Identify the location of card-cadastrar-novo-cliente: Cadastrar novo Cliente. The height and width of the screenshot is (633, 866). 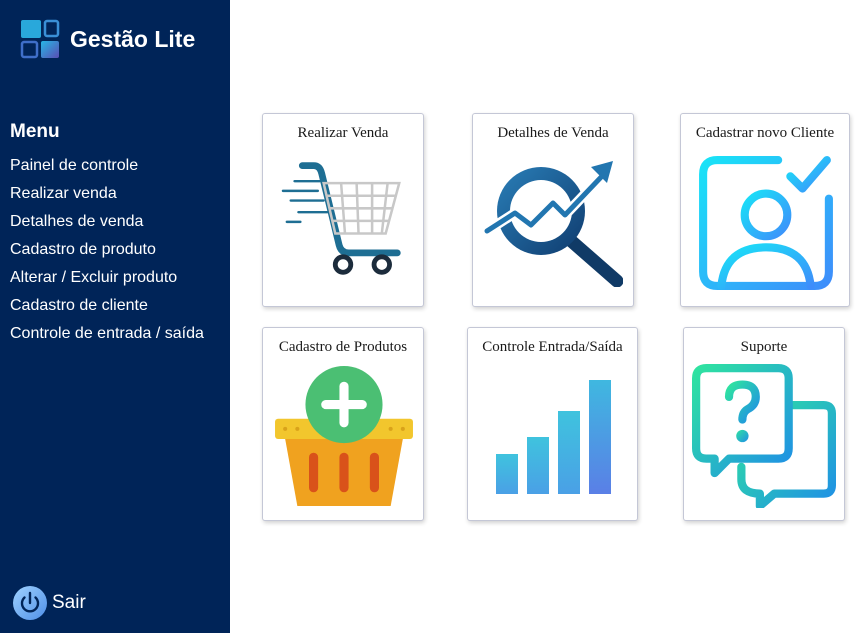
(765, 210).